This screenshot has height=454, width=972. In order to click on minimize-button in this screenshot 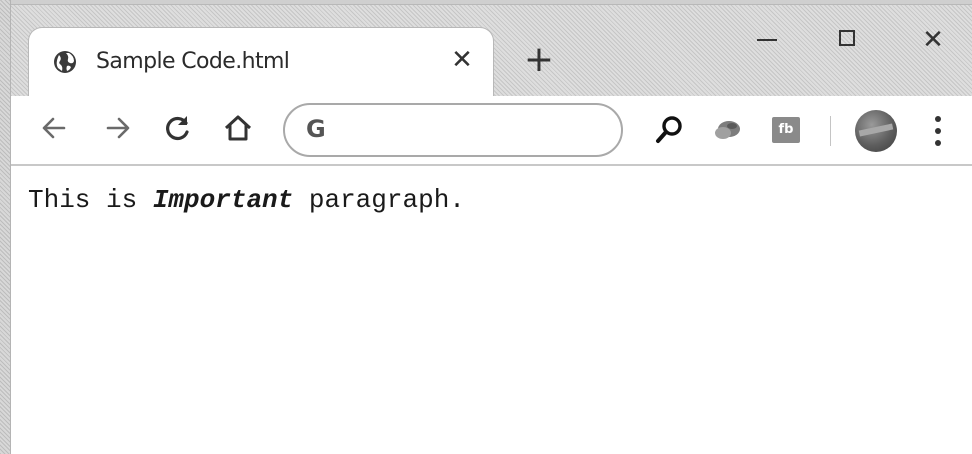, I will do `click(767, 40)`.